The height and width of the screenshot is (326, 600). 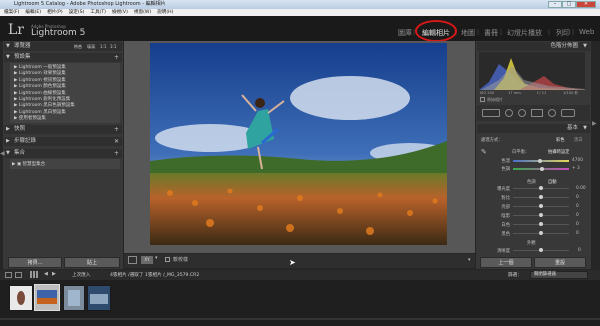 I want to click on histogram-header: 色階分佈圖 ▼, so click(x=533, y=46).